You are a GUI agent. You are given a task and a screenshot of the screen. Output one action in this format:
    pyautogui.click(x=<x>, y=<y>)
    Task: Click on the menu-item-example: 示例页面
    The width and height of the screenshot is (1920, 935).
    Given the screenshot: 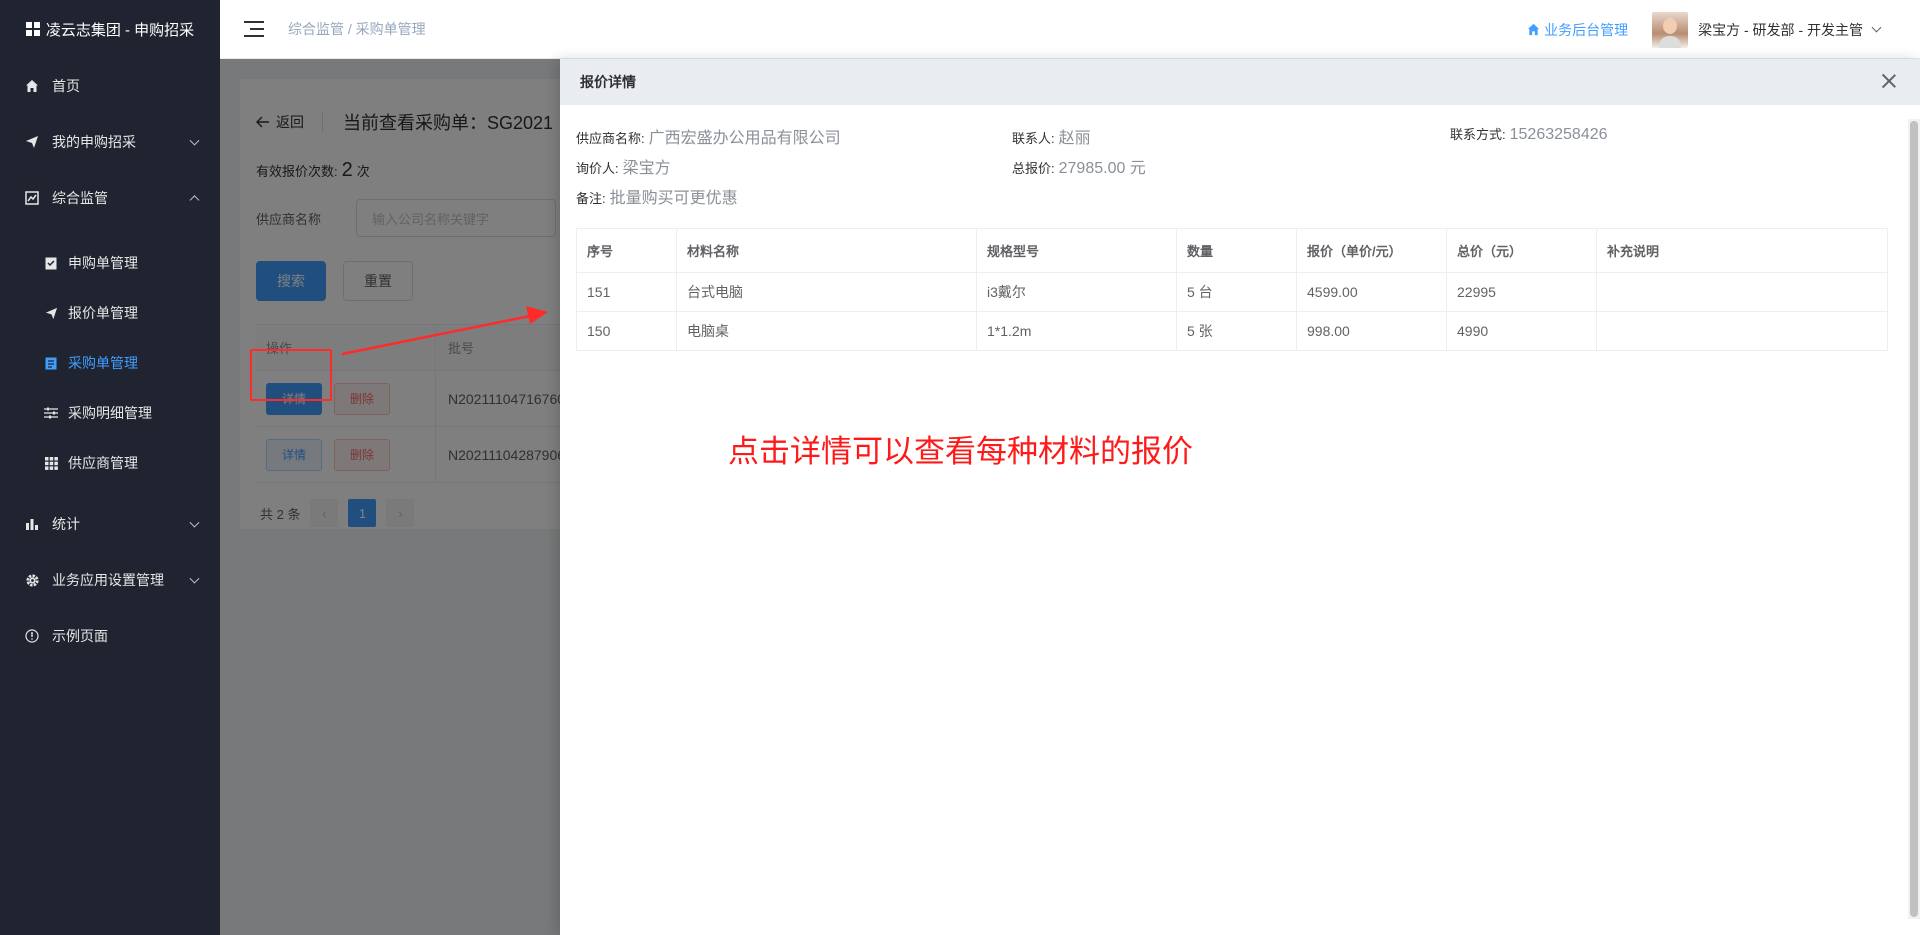 What is the action you would take?
    pyautogui.click(x=110, y=636)
    